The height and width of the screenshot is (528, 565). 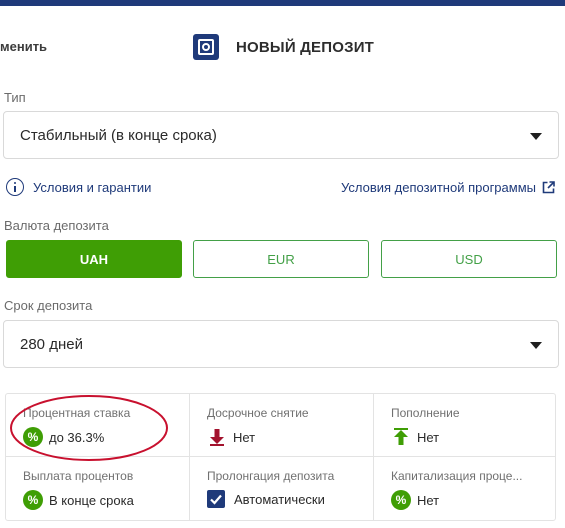 What do you see at coordinates (465, 425) in the screenshot?
I see `detail-replenishment: Пополнение Нет` at bounding box center [465, 425].